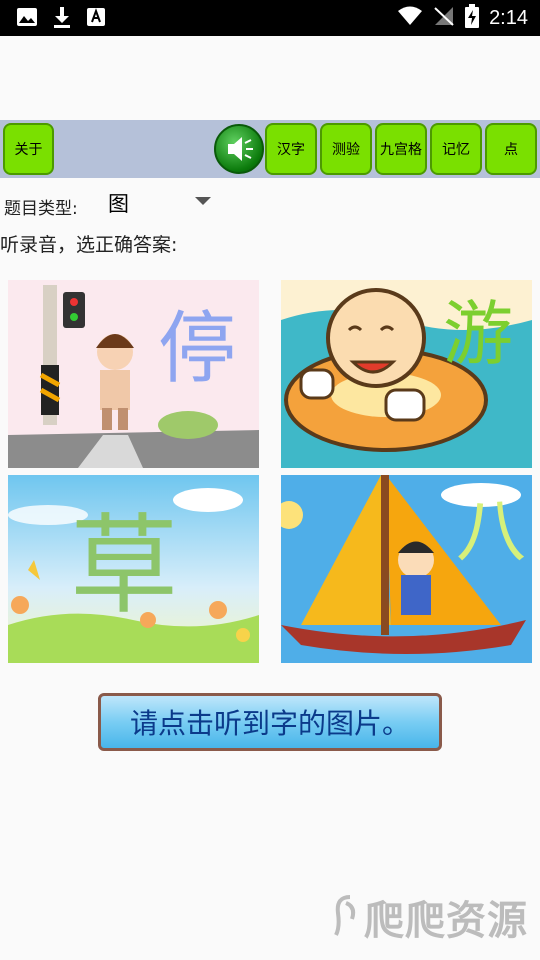  What do you see at coordinates (41, 209) in the screenshot?
I see `question-type-label: 题目类型:` at bounding box center [41, 209].